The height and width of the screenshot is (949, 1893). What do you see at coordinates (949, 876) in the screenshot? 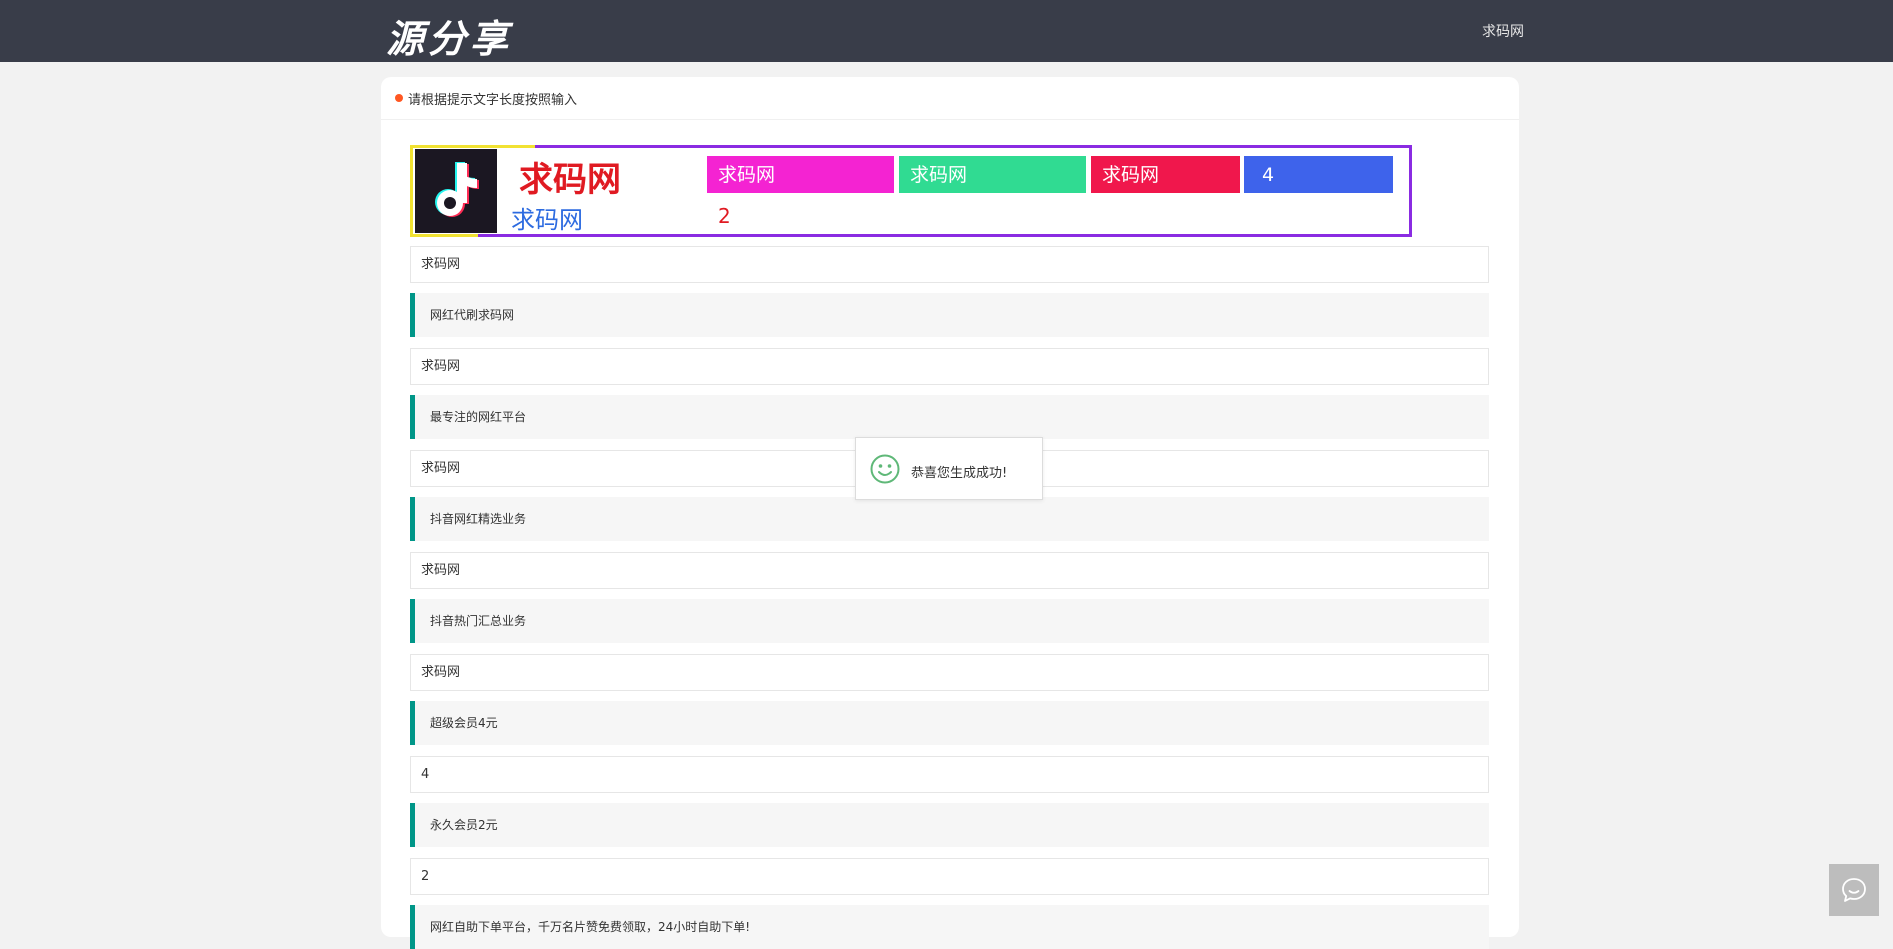
I see `text-input-7: 2` at bounding box center [949, 876].